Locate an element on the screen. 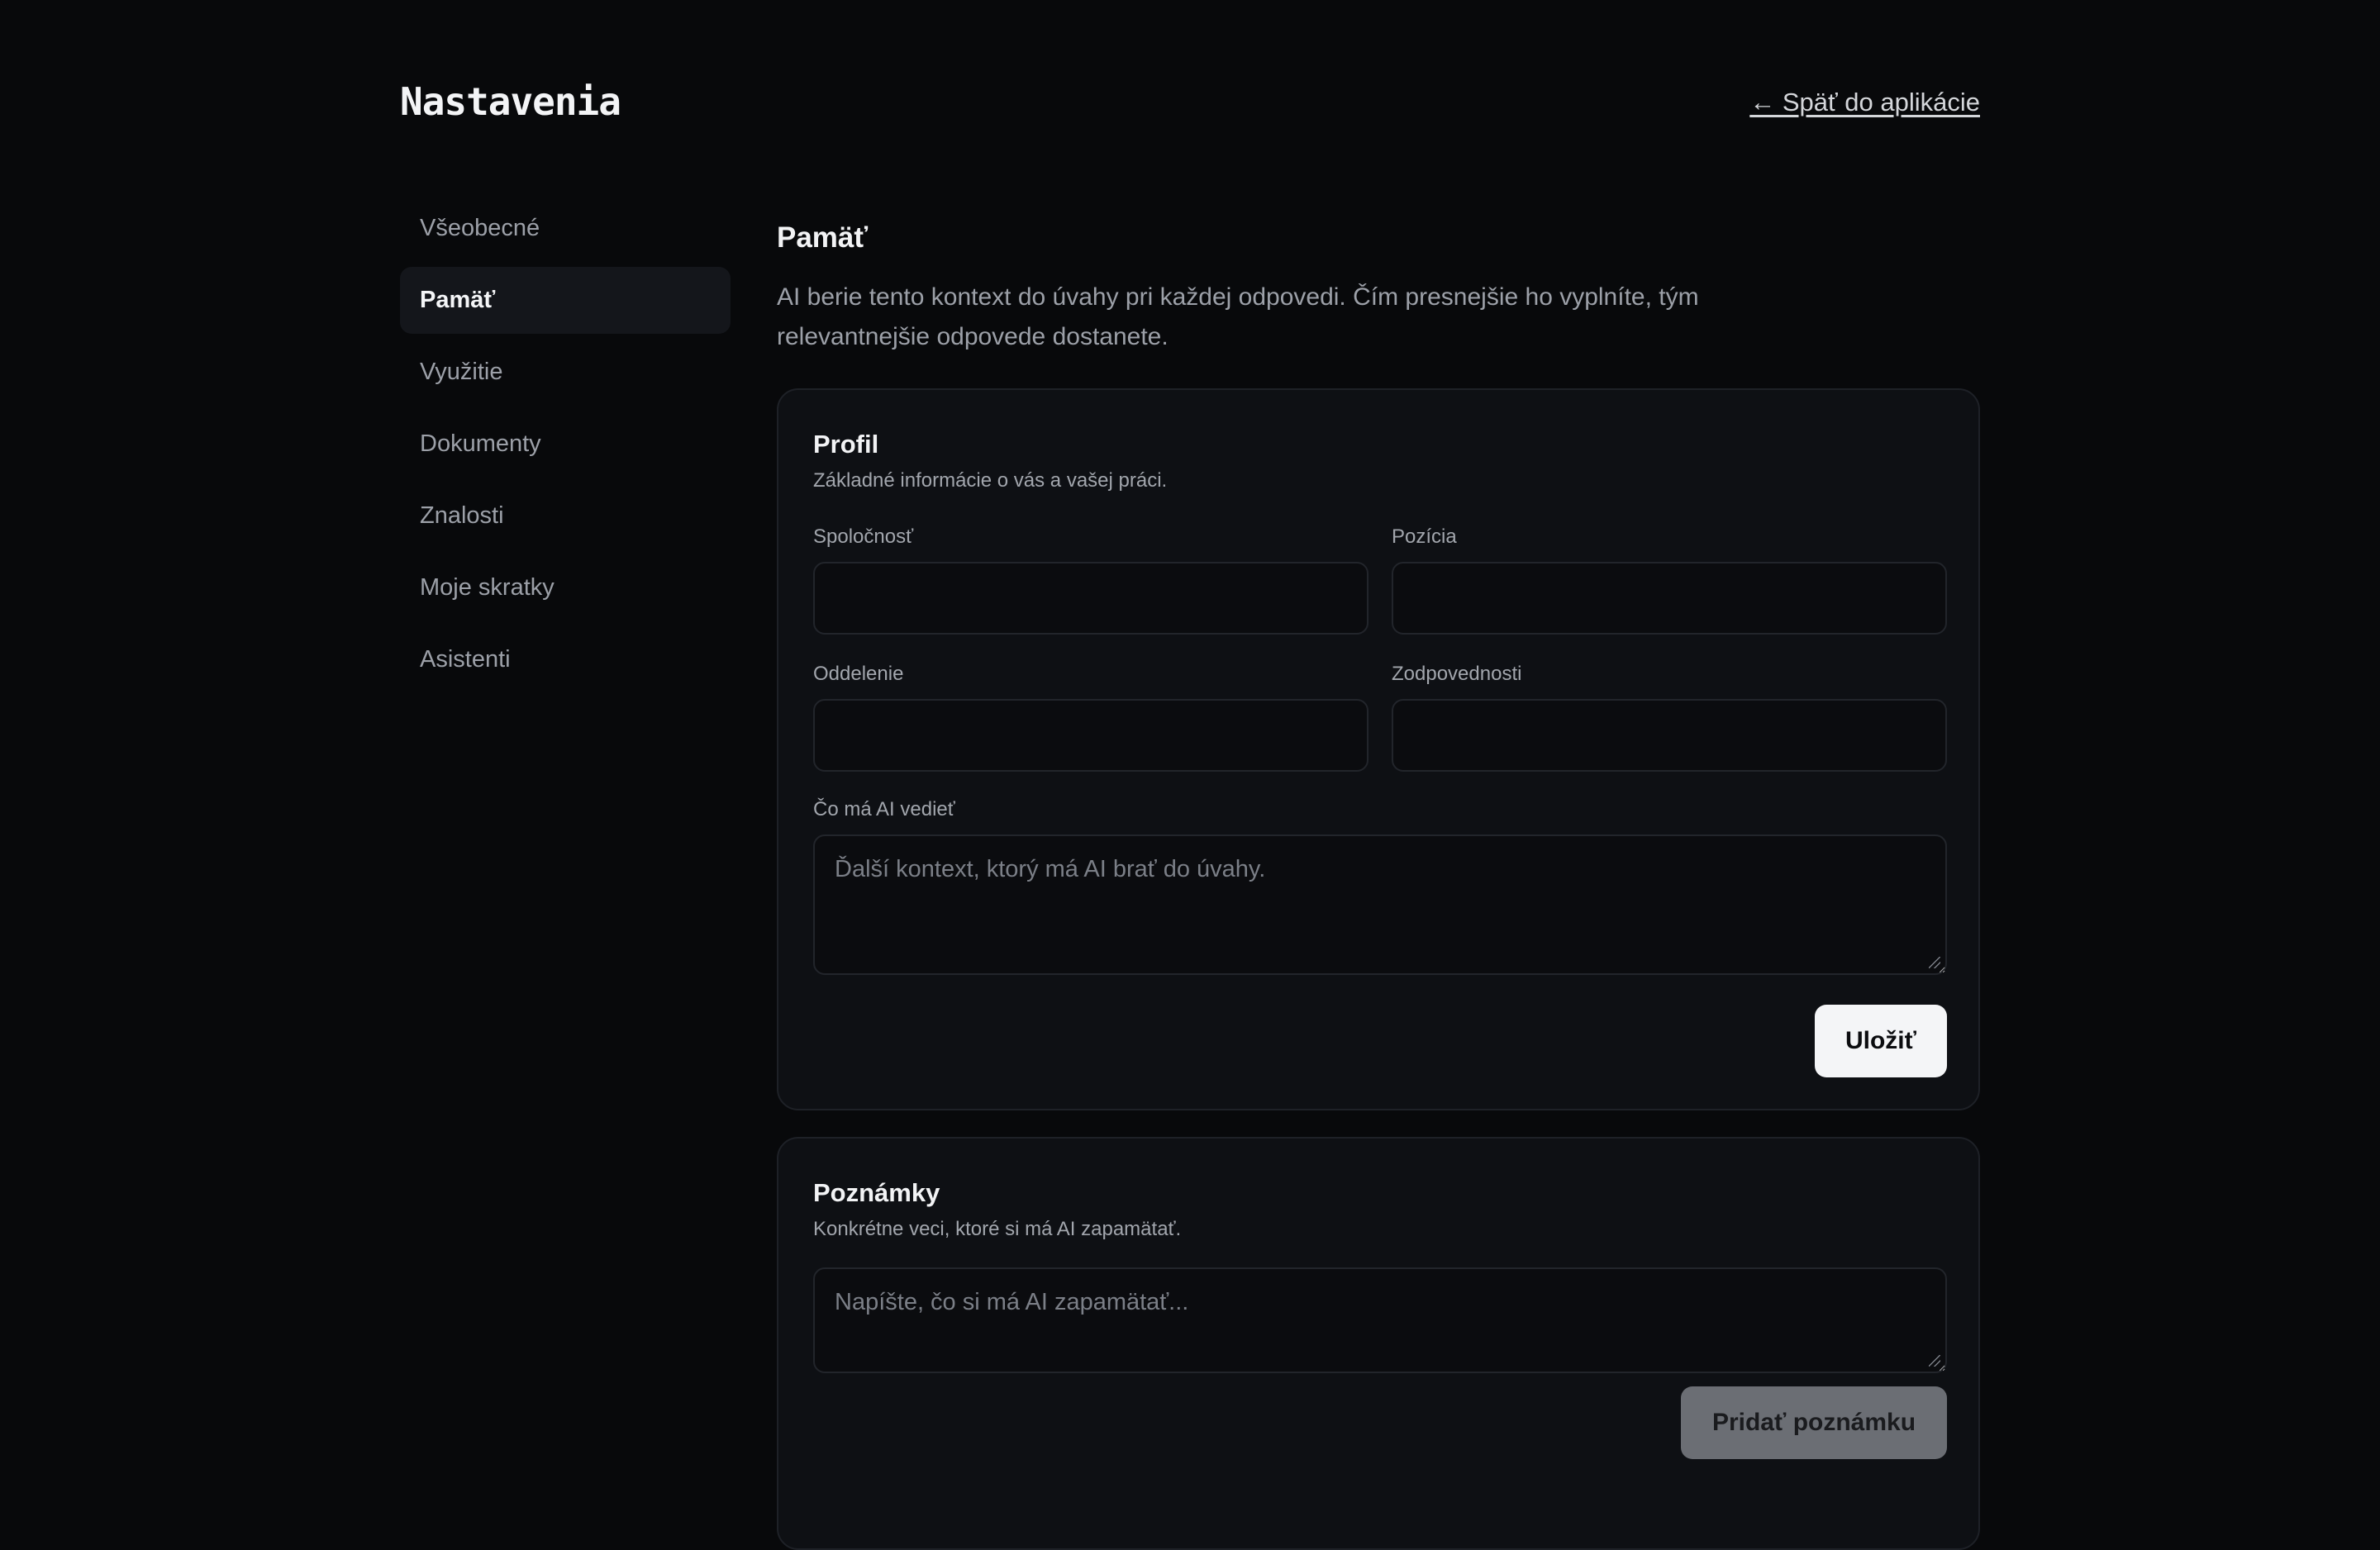  department-label: Oddelenie is located at coordinates (858, 674).